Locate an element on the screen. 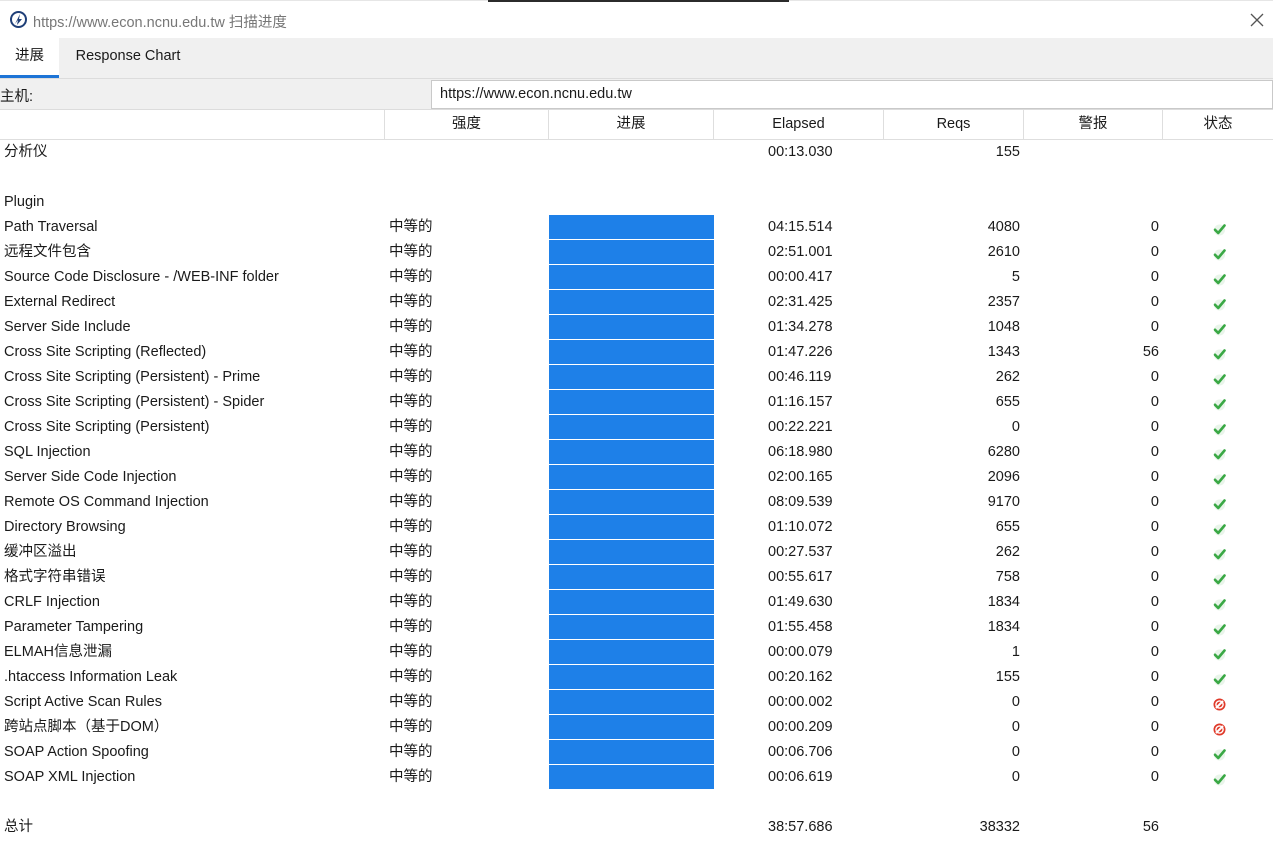 The width and height of the screenshot is (1273, 857). plugin-row: 格式字符串错误 中等的 00:55.617 758 0 is located at coordinates (636, 577).